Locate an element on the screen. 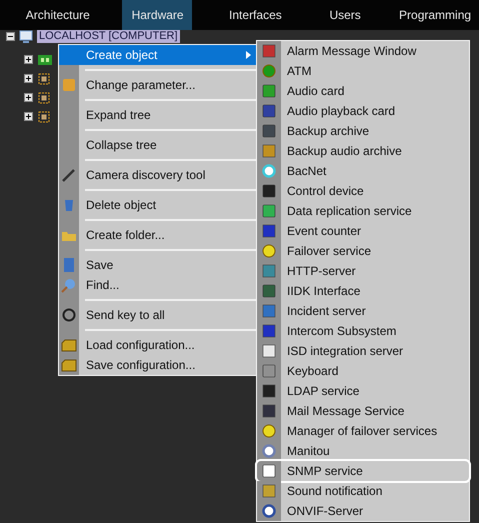 The width and height of the screenshot is (479, 523). tab: Programming is located at coordinates (434, 15).